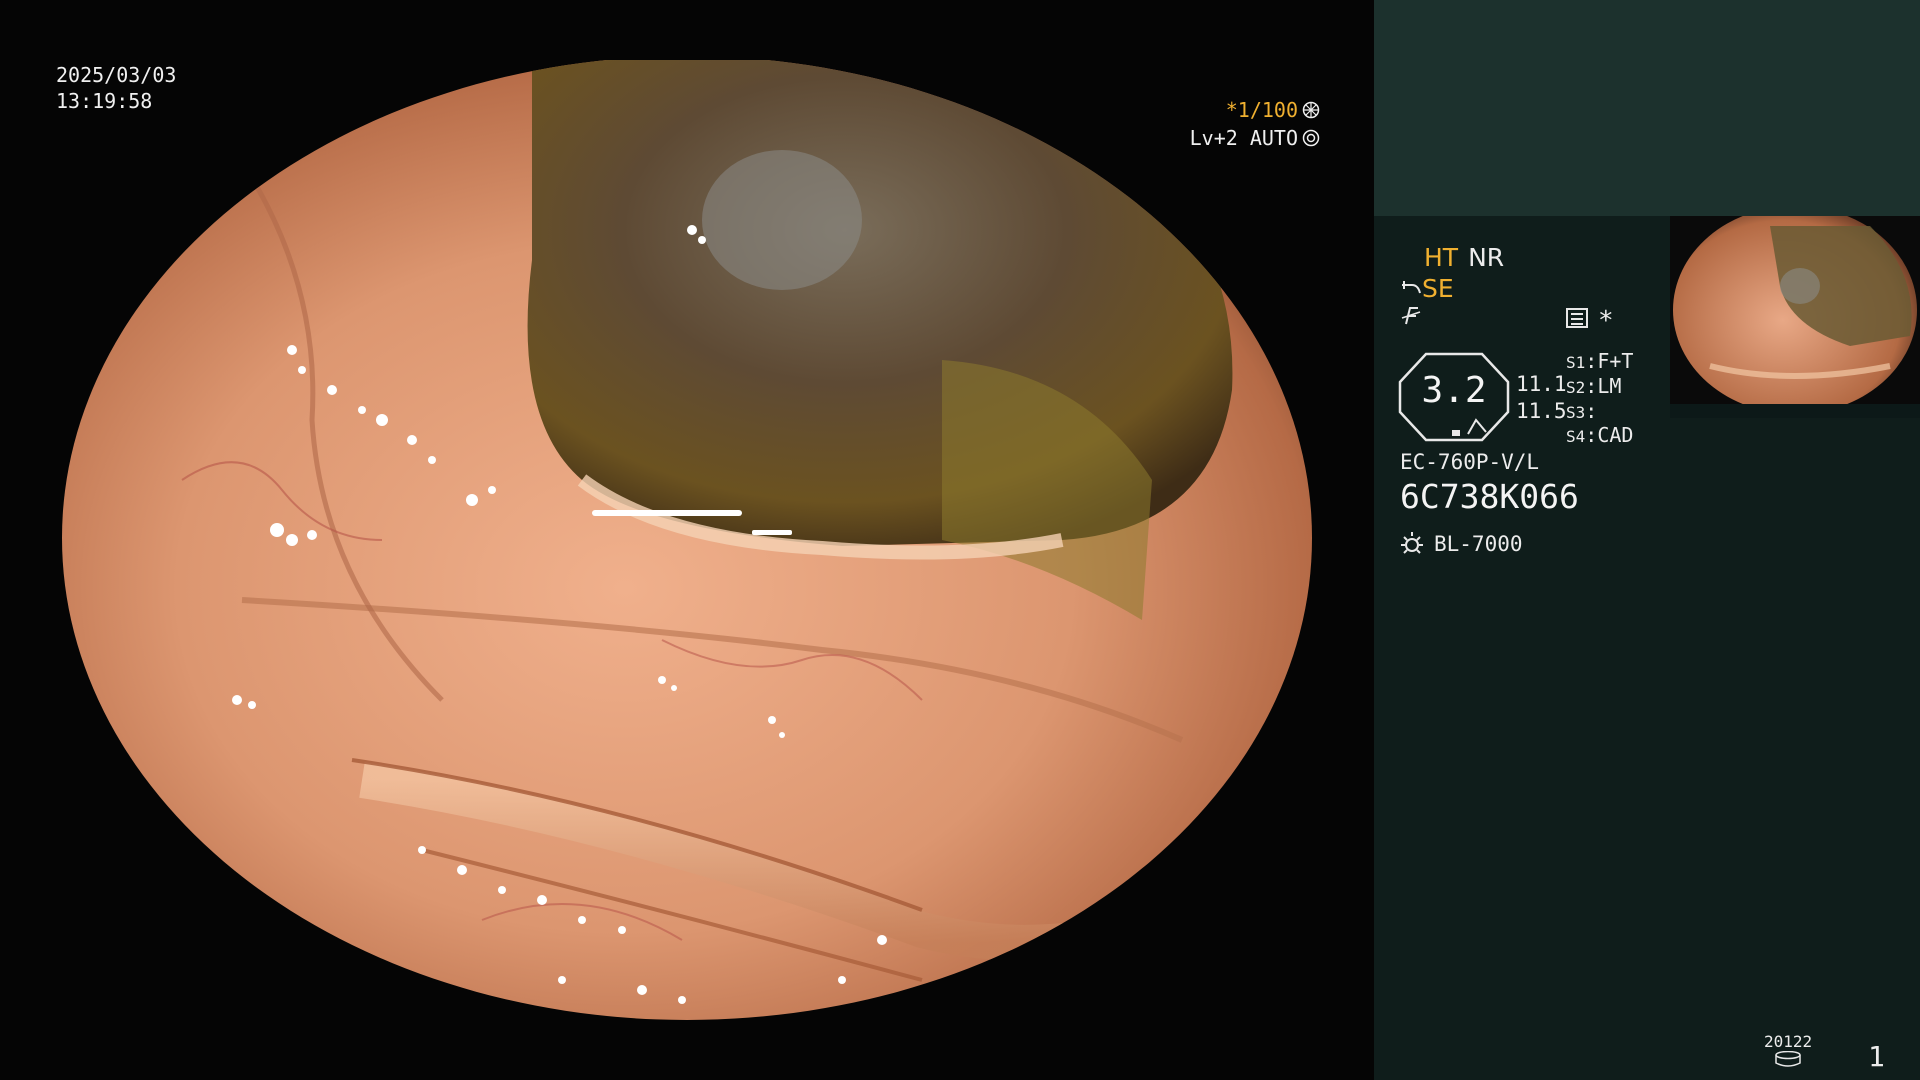 The width and height of the screenshot is (1920, 1080). I want to click on disk-stack-icon, so click(1788, 1058).